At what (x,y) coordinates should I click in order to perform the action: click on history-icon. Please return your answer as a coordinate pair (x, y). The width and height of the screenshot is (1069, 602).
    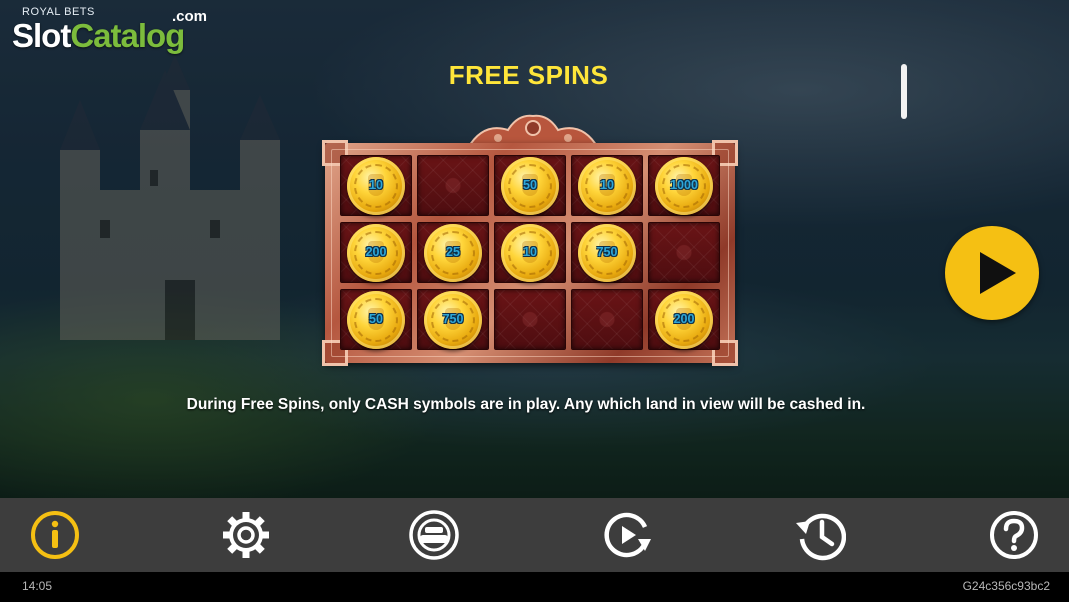
    Looking at the image, I should click on (821, 537).